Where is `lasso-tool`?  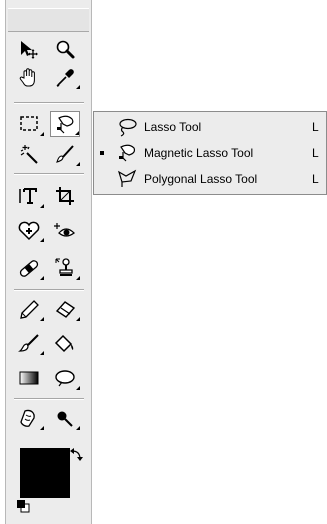 lasso-tool is located at coordinates (65, 124).